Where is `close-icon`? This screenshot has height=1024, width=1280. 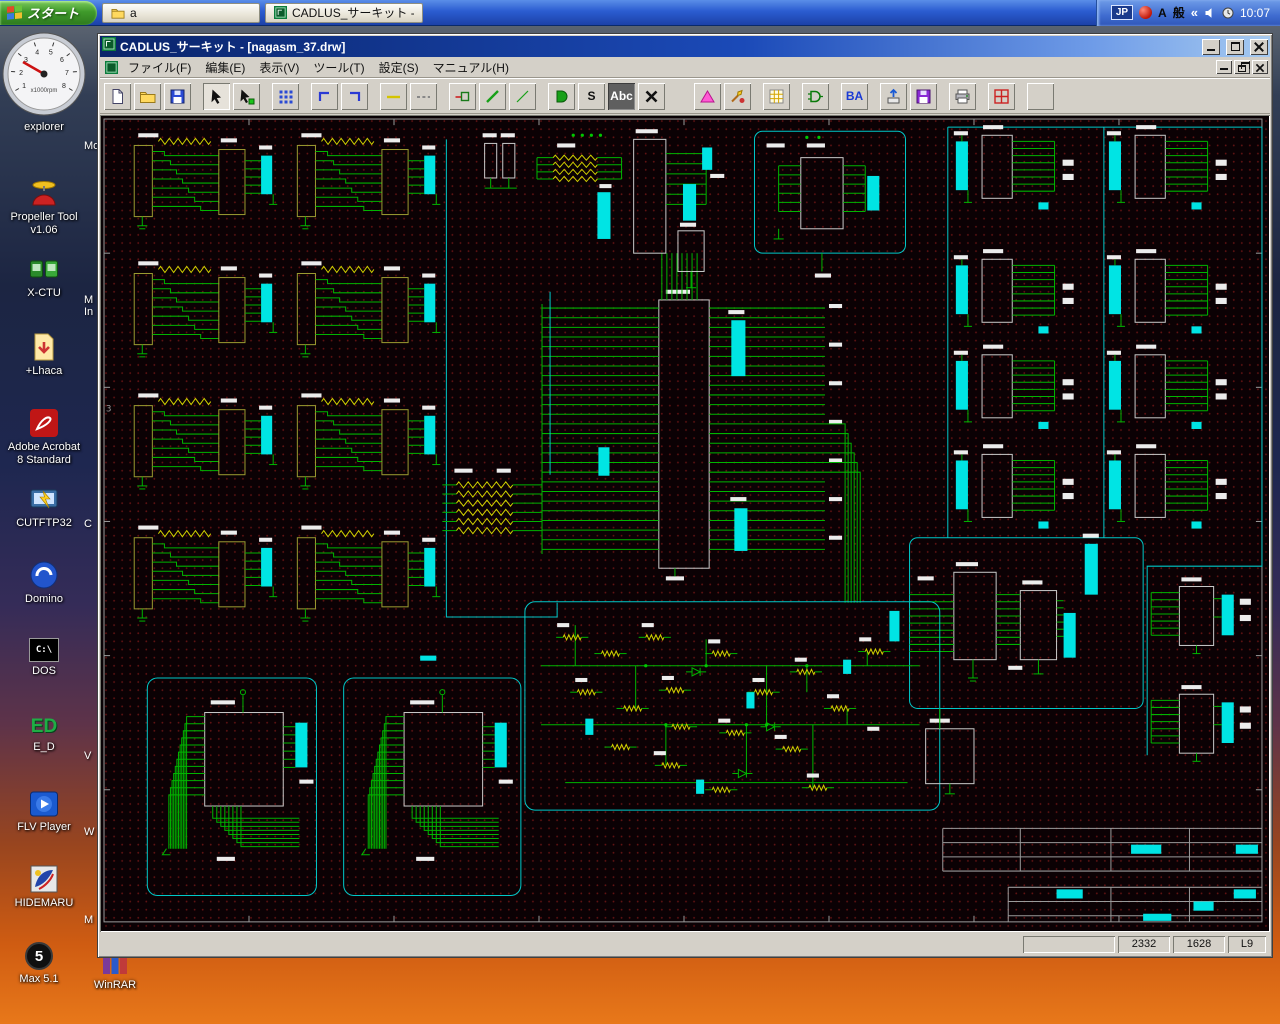
close-icon is located at coordinates (1259, 47).